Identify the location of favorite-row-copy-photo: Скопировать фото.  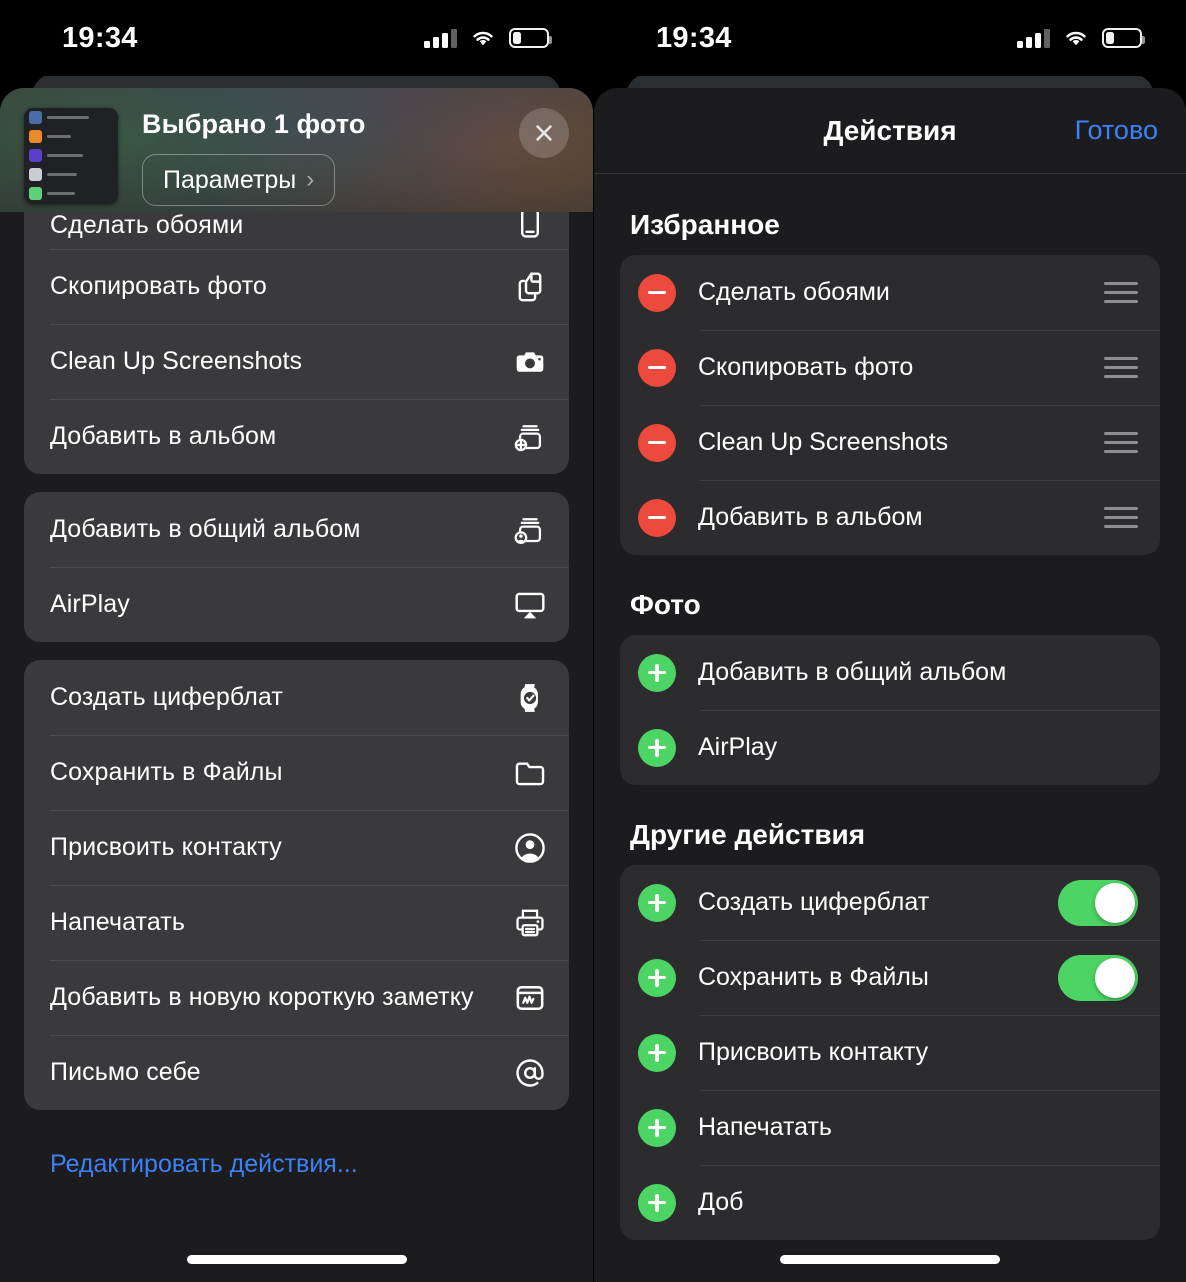
(890, 367).